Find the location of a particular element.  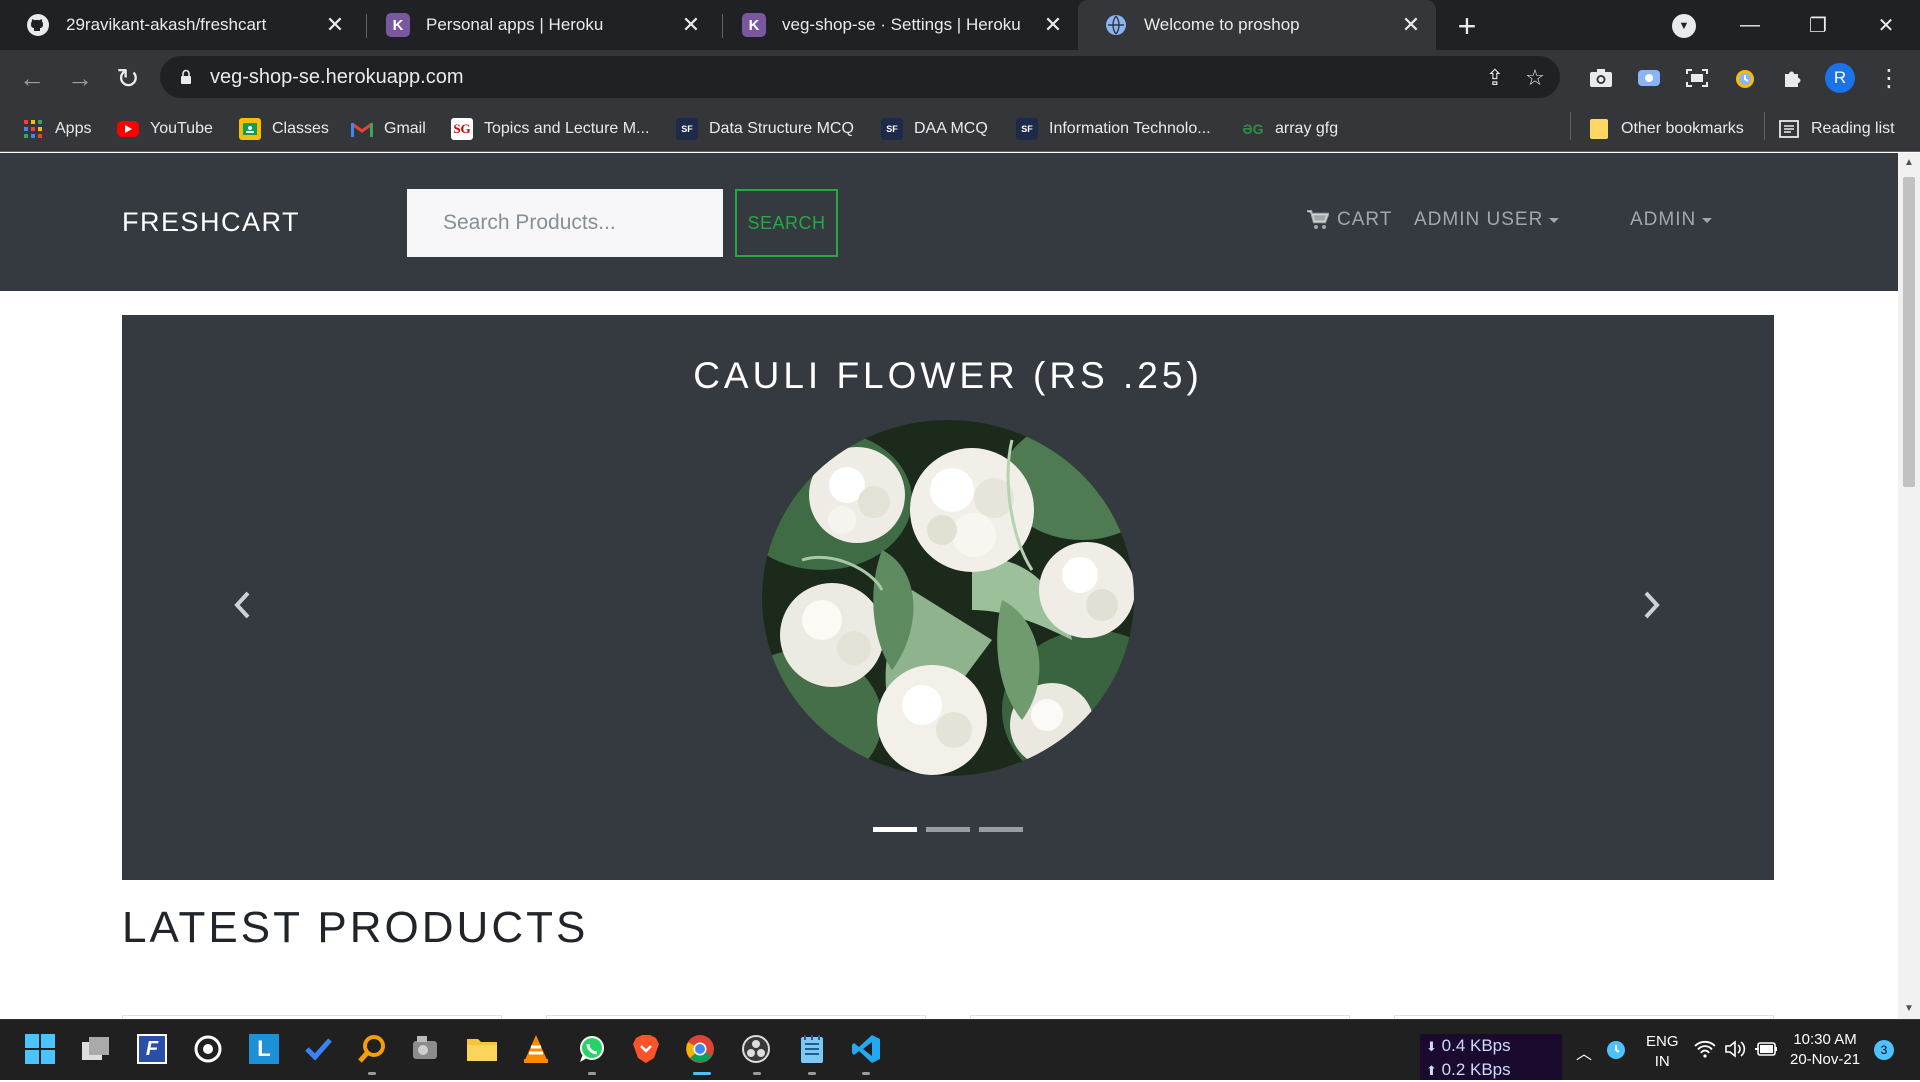

file-explorer-icon is located at coordinates (482, 1049).